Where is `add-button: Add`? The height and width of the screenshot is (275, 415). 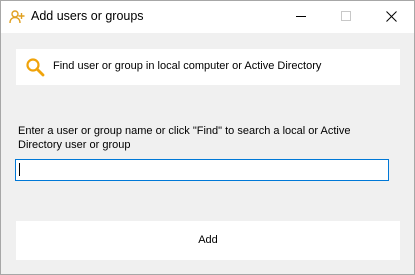 add-button: Add is located at coordinates (208, 240).